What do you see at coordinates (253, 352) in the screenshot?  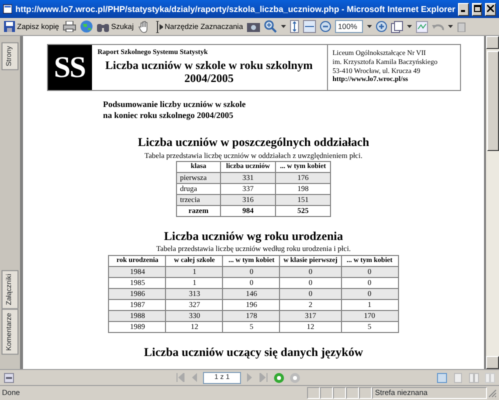 I see `section-heading: Liczba uczniów uczący się danych języków` at bounding box center [253, 352].